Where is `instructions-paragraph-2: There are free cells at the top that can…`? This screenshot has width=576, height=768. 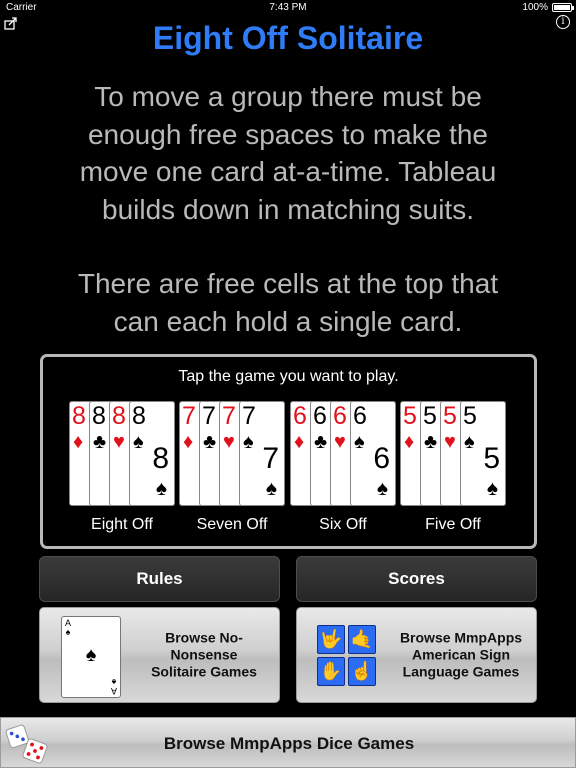
instructions-paragraph-2: There are free cells at the top that can… is located at coordinates (288, 302).